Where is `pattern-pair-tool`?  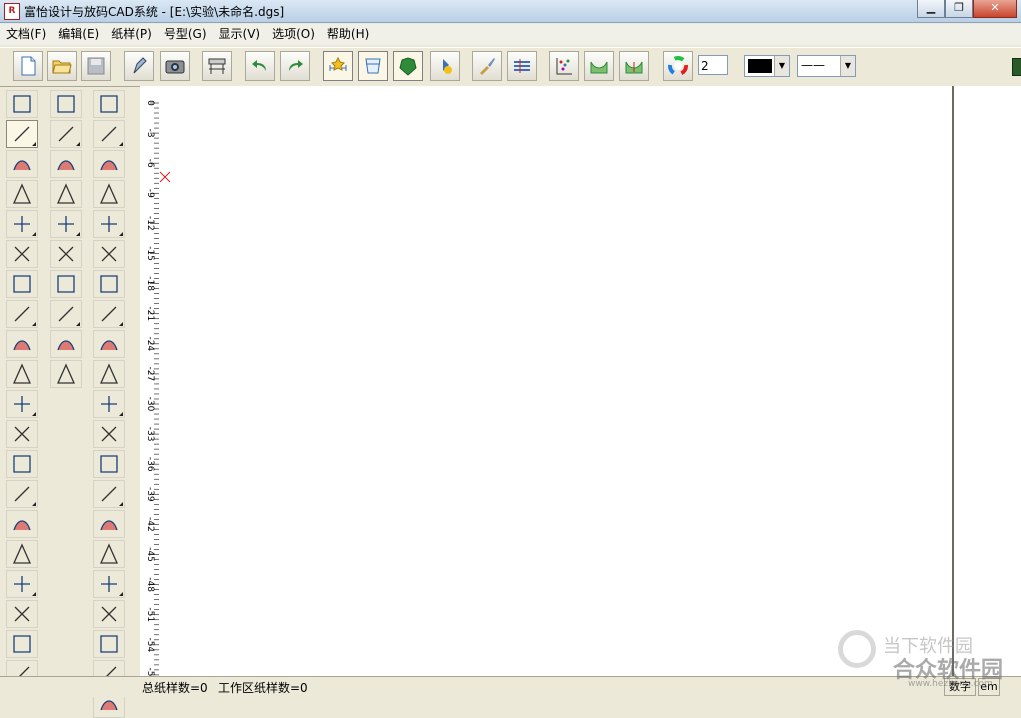
pattern-pair-tool is located at coordinates (109, 494).